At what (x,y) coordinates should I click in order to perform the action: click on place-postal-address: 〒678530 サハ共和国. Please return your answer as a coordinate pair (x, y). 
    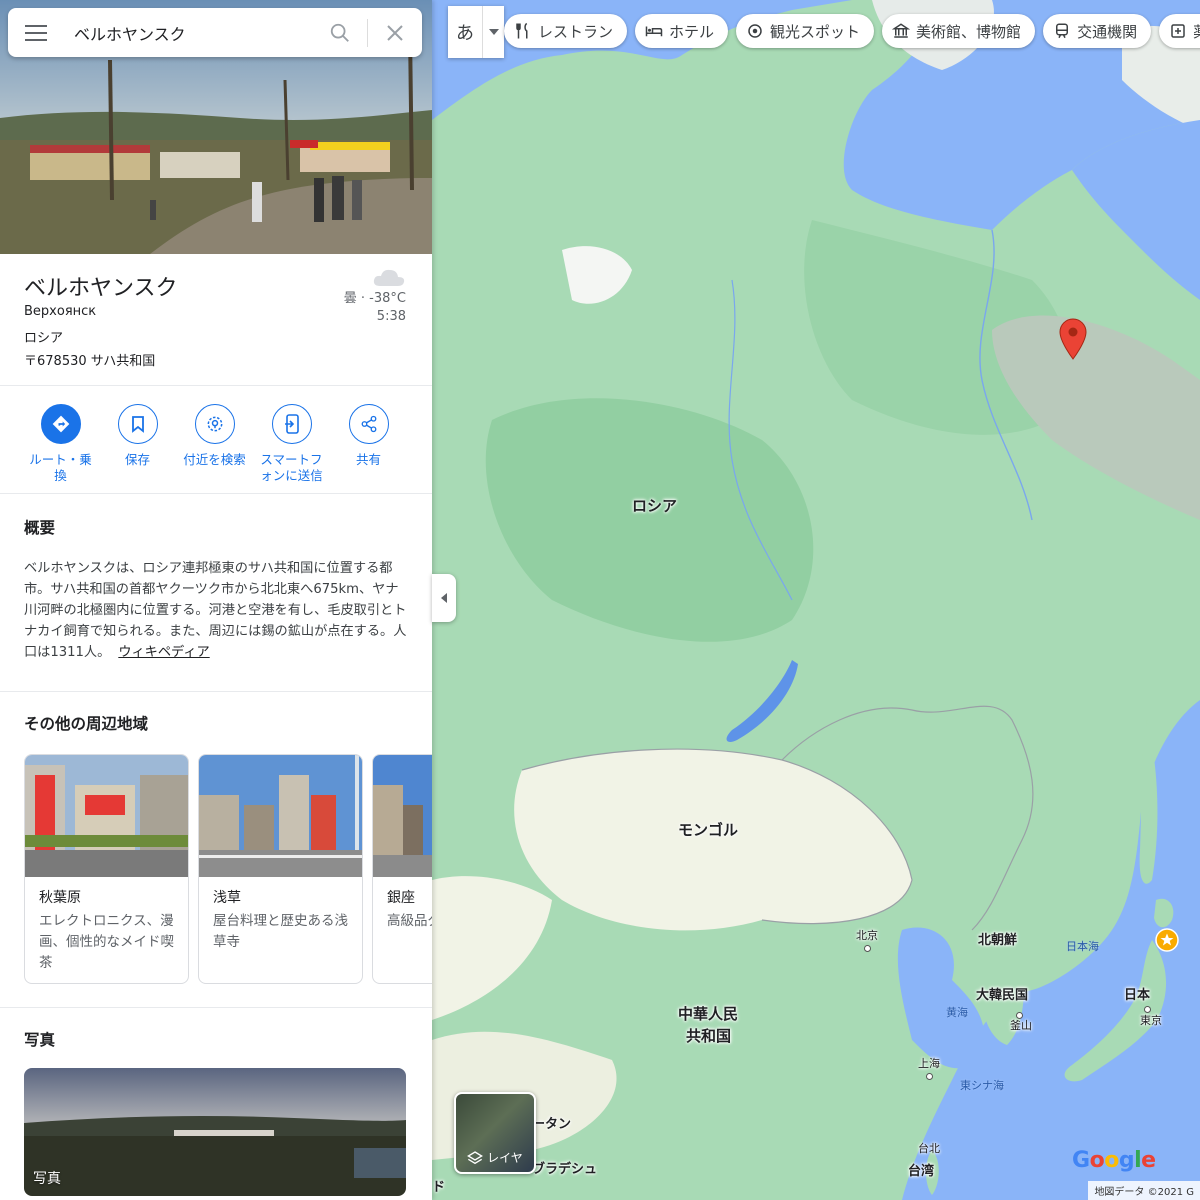
    Looking at the image, I should click on (90, 361).